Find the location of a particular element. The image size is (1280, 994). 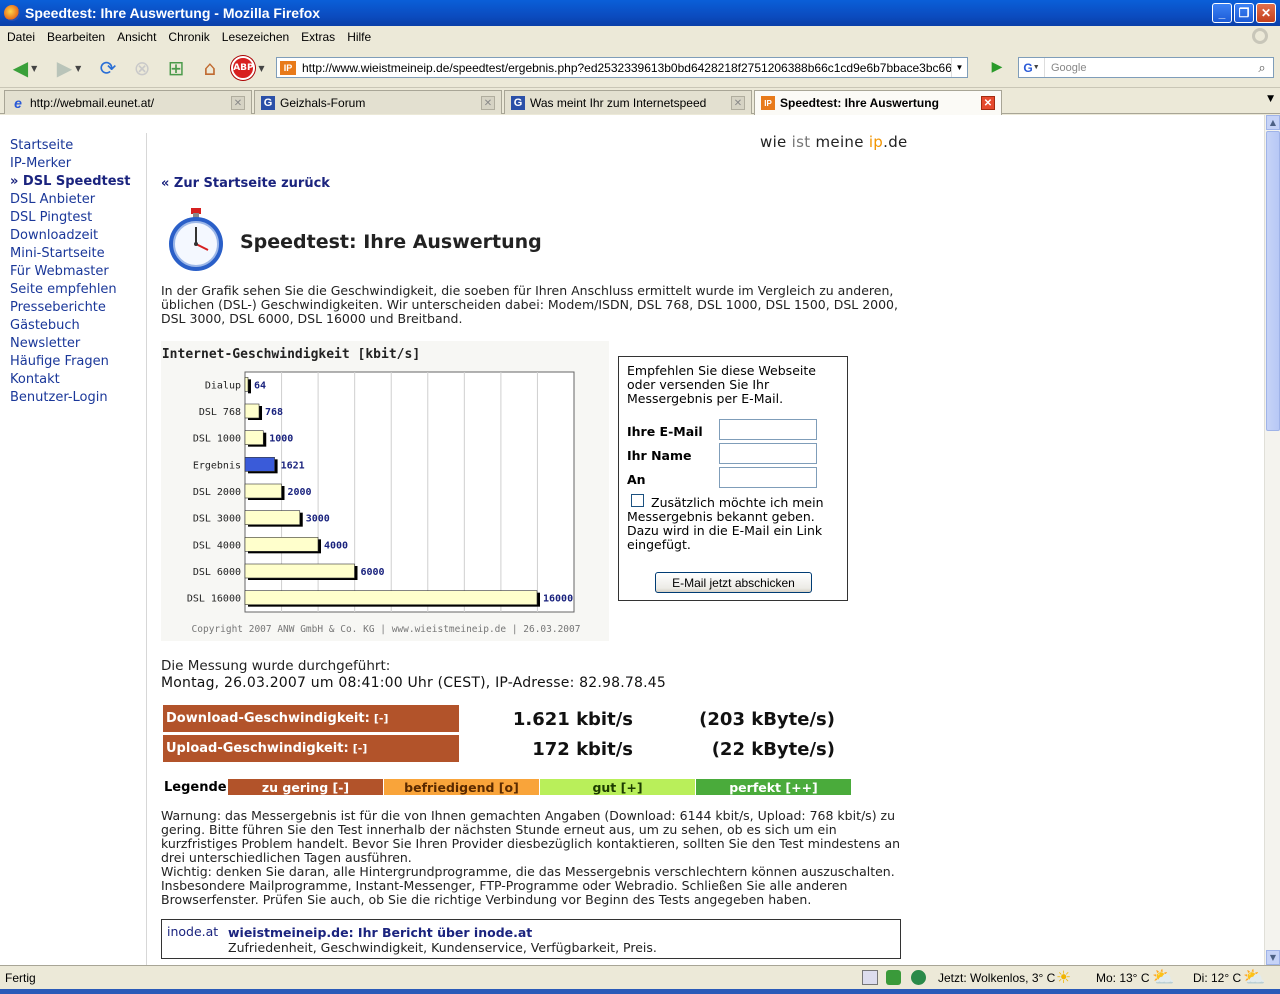

tab-label: http://webmail.eunet.at/ is located at coordinates (92, 102).